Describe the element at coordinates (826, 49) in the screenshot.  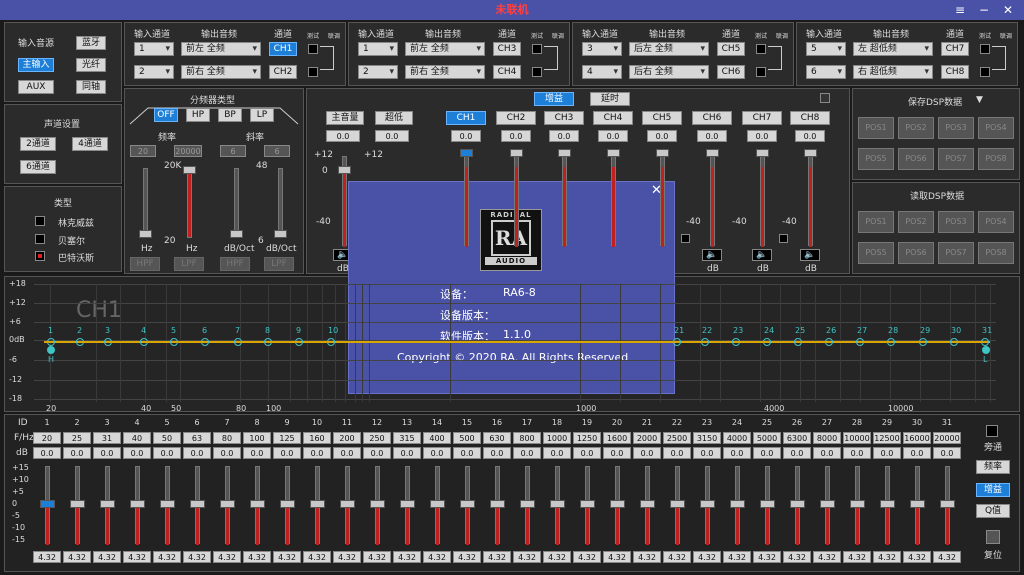
I see `input-channel-select: 5` at that location.